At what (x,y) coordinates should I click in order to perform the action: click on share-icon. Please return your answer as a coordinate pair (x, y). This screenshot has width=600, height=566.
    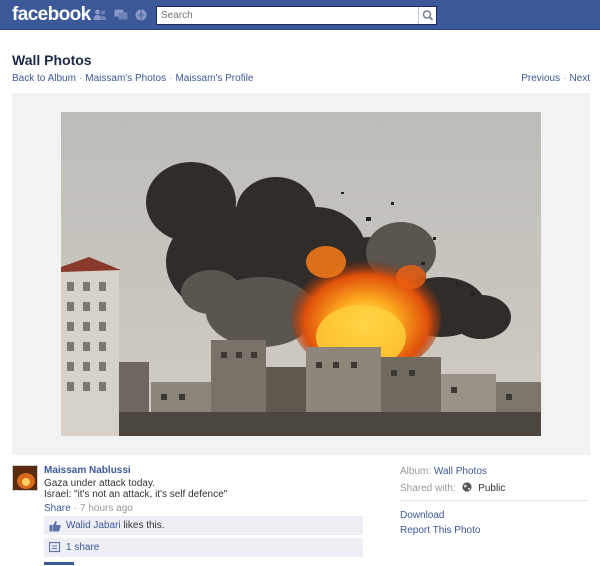
    Looking at the image, I should click on (55, 547).